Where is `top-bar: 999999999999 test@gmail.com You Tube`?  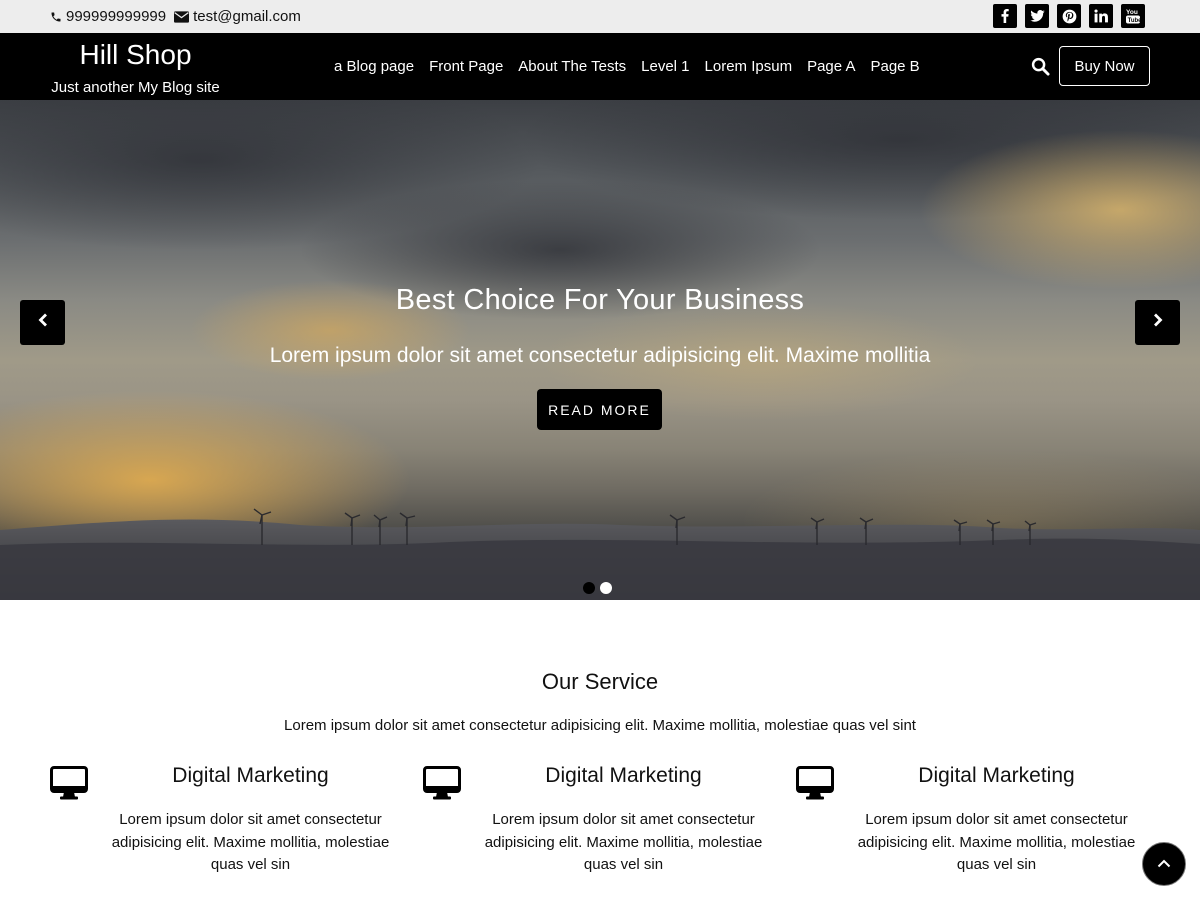
top-bar: 999999999999 test@gmail.com You Tube is located at coordinates (600, 16).